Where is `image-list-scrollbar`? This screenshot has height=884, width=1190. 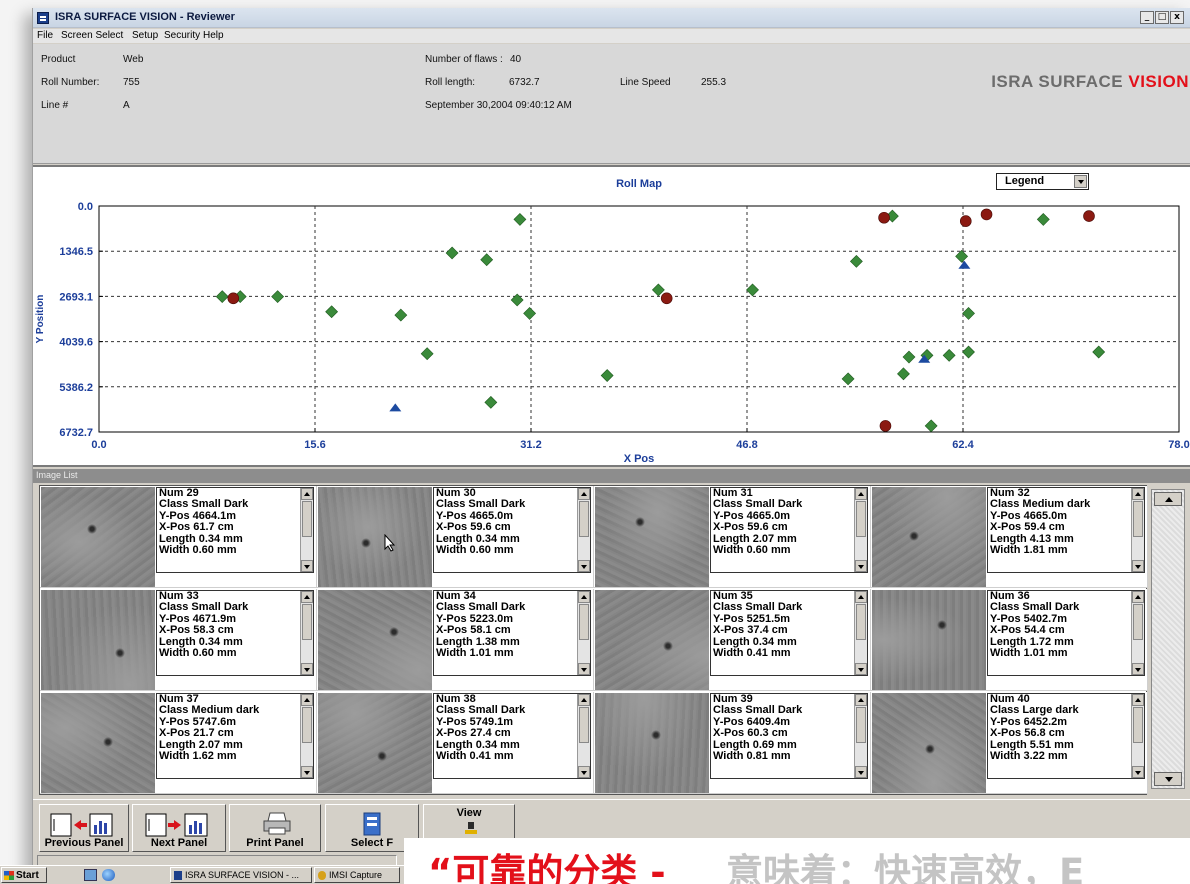
image-list-scrollbar is located at coordinates (1168, 639).